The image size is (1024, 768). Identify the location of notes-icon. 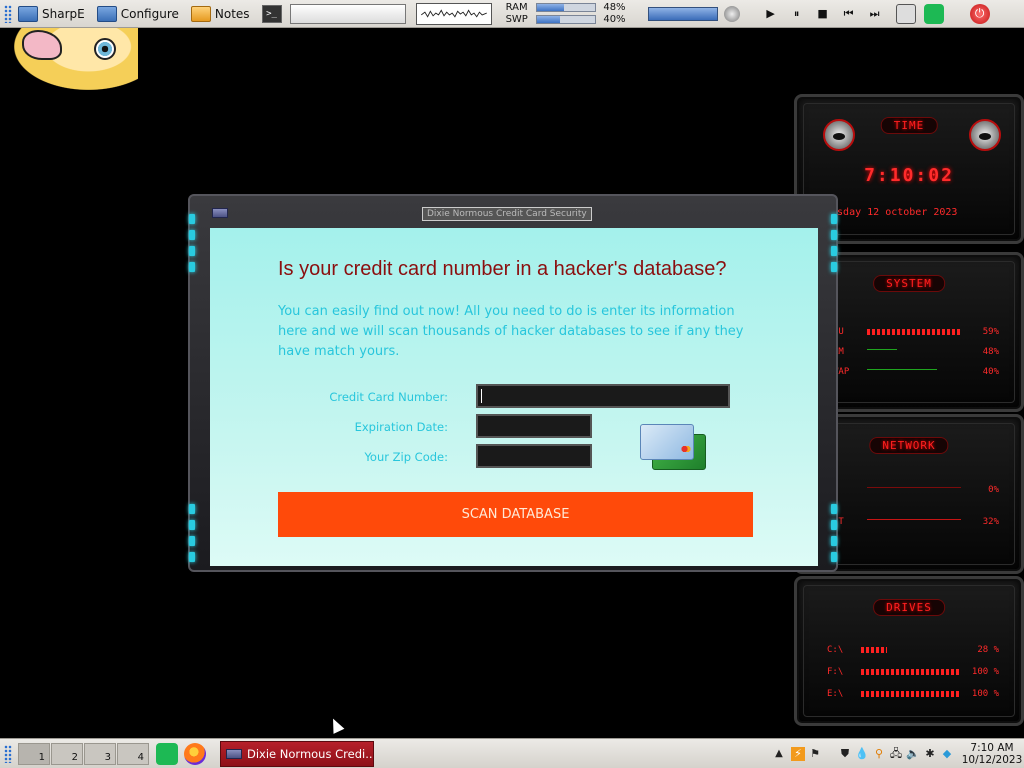
(200, 13).